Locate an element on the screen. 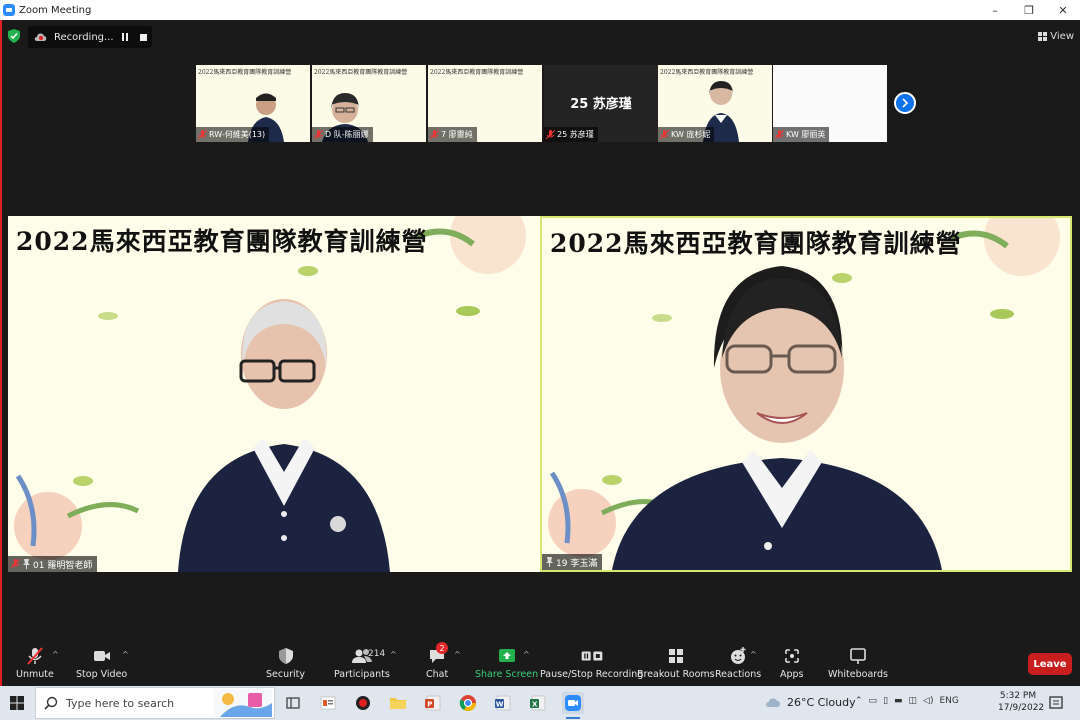 The height and width of the screenshot is (720, 1080). task-view-icon is located at coordinates (293, 703).